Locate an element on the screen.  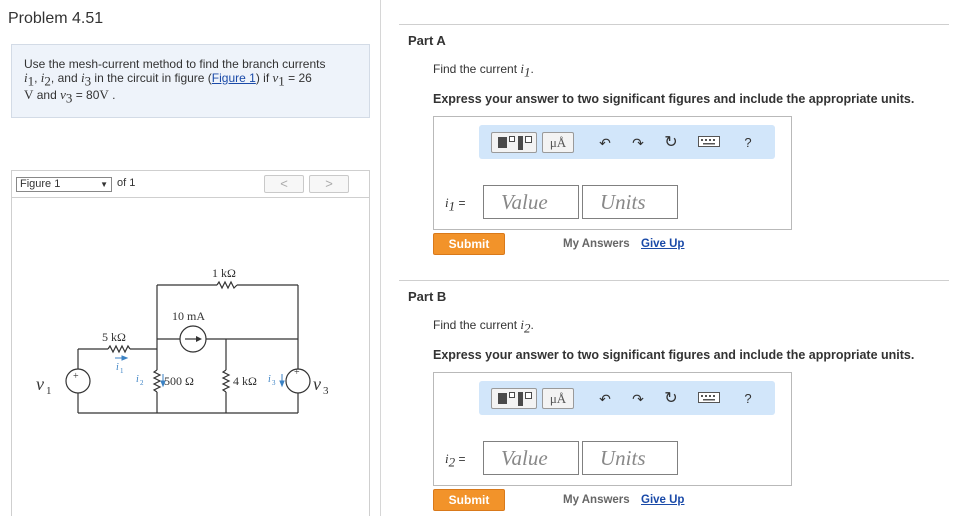
problem-text-2: in the circuit in figure ( is located at coordinates (151, 78).